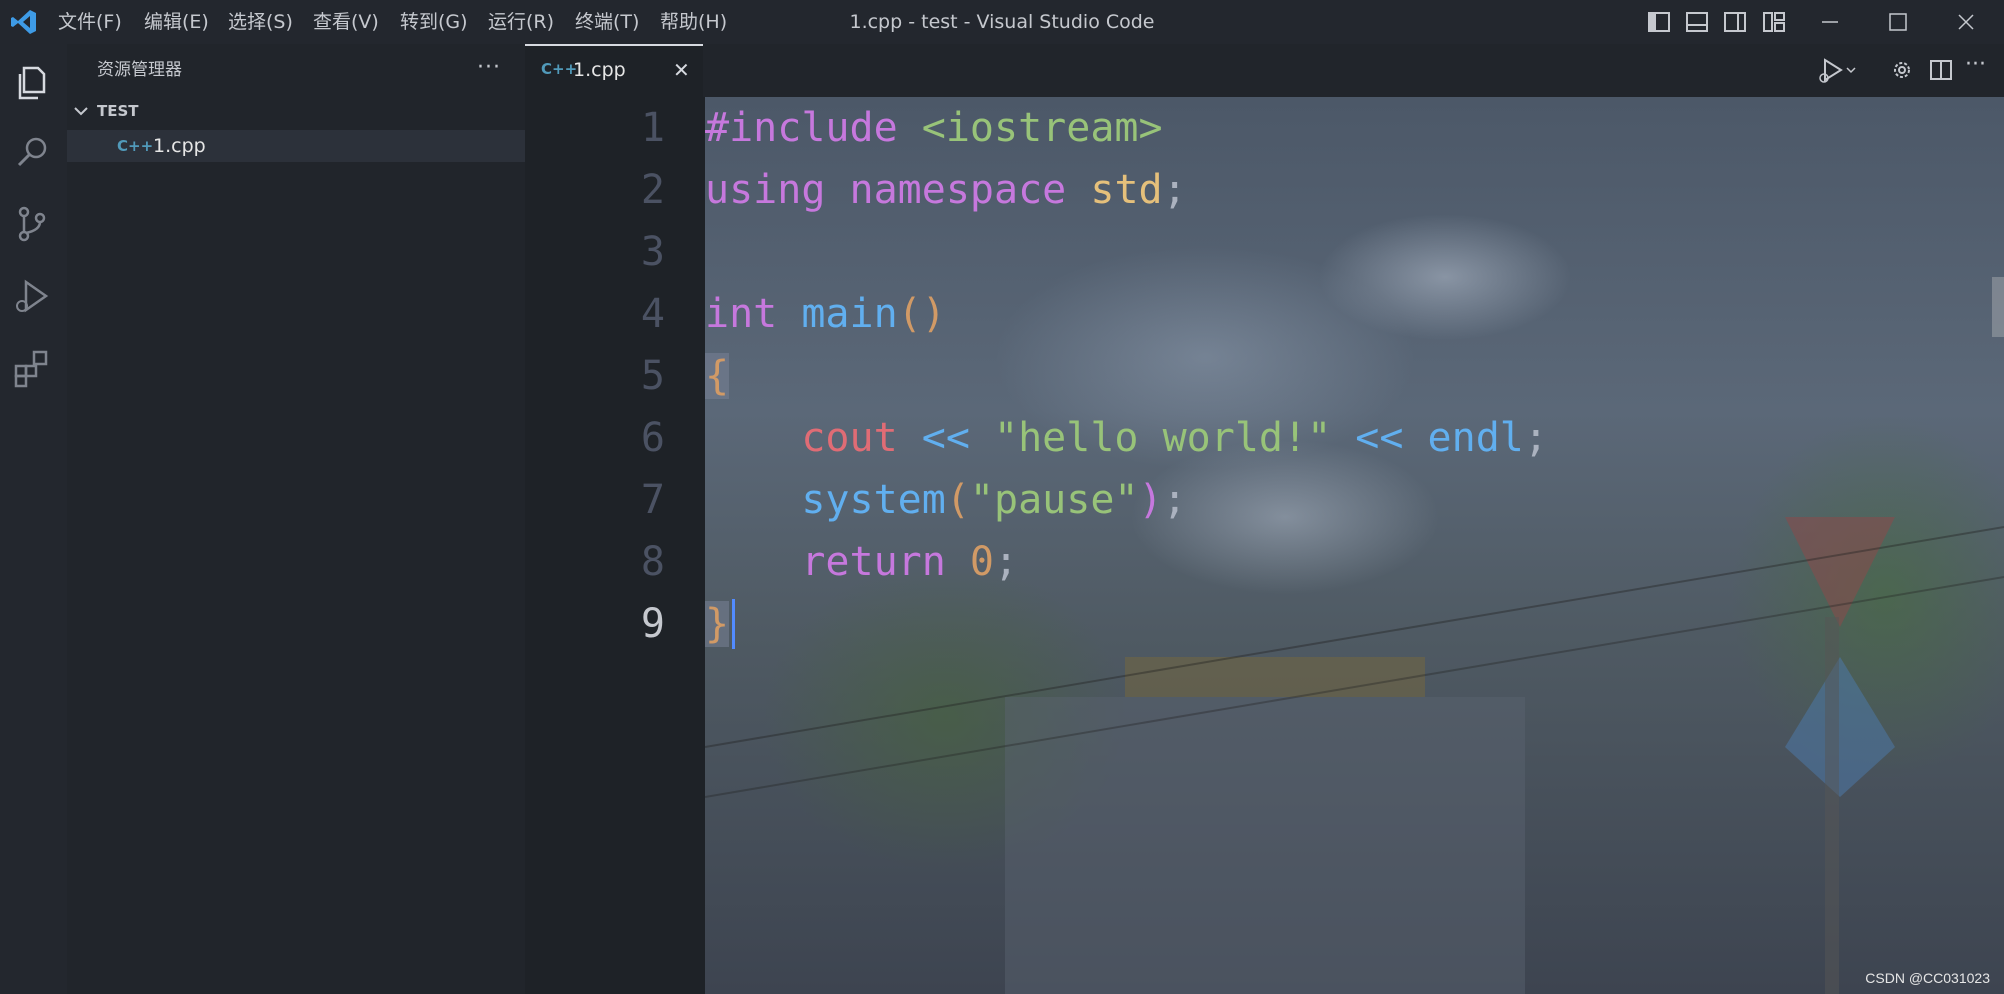  What do you see at coordinates (615, 545) in the screenshot?
I see `line-number-gutter: 1 2 3 4 5 6 7 8 9` at bounding box center [615, 545].